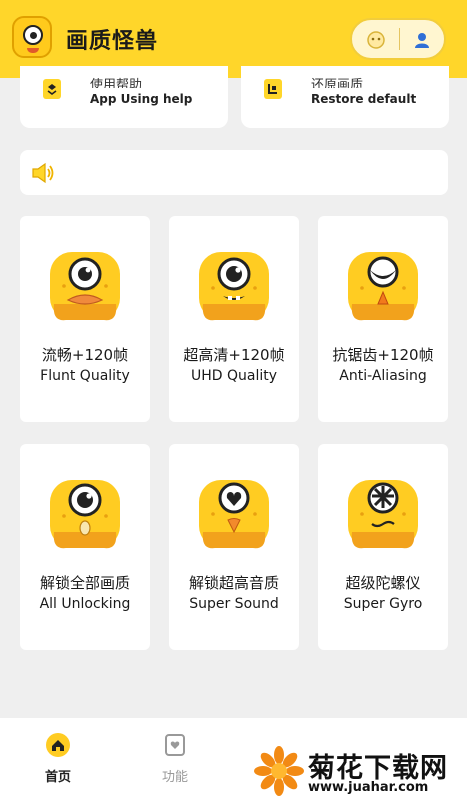 The image size is (467, 800). I want to click on feature-title: 超高清+120帧, so click(234, 355).